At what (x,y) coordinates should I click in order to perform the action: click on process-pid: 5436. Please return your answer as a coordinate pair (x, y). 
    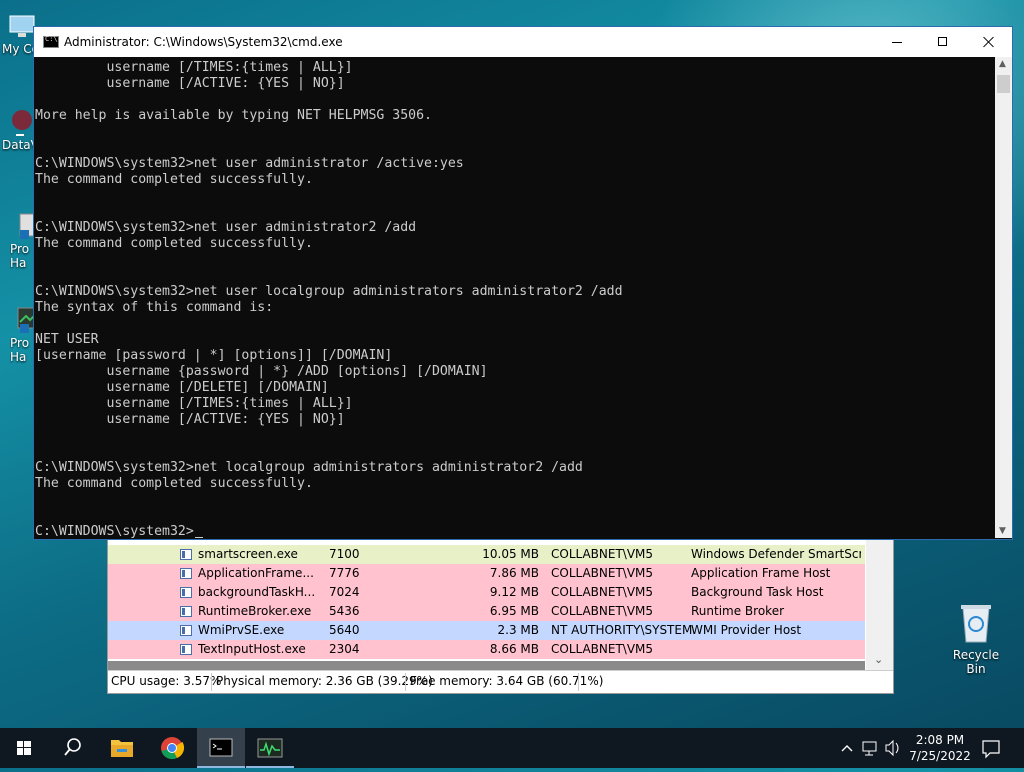
    Looking at the image, I should click on (344, 611).